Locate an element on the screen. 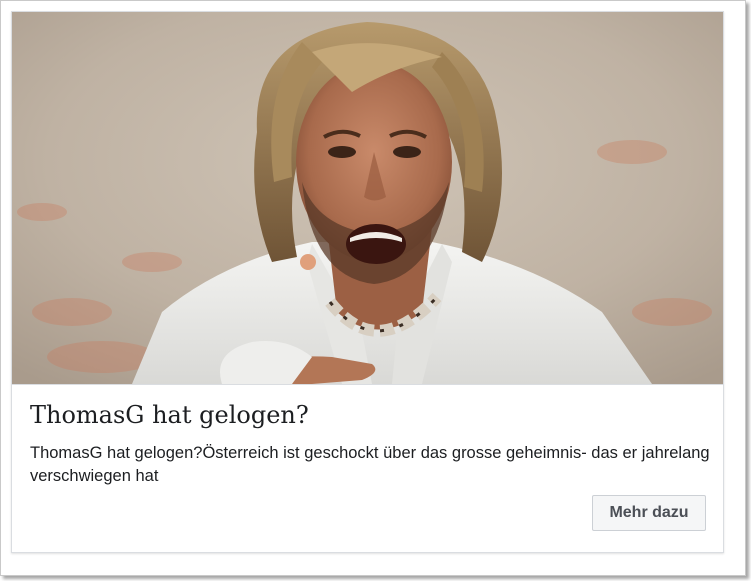 This screenshot has width=751, height=581. learn-more-button: Mehr dazu is located at coordinates (649, 513).